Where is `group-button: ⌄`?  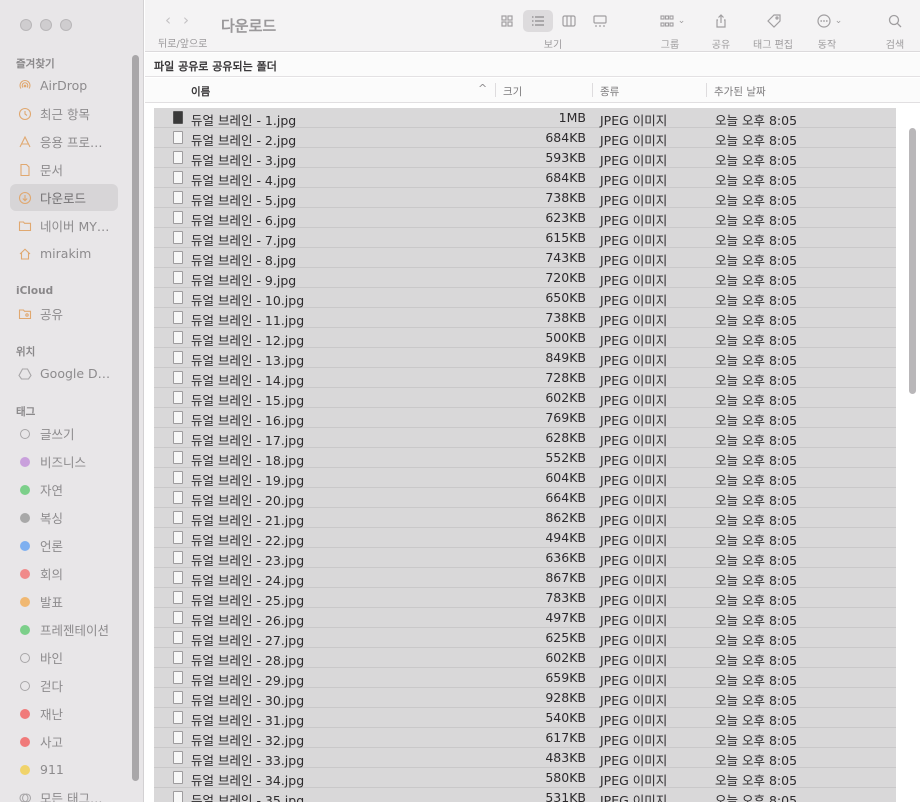 group-button: ⌄ is located at coordinates (672, 21).